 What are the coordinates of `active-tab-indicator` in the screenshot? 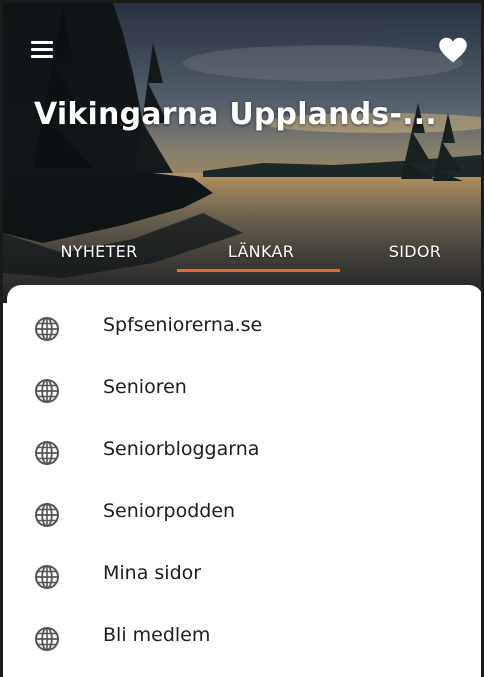 It's located at (258, 270).